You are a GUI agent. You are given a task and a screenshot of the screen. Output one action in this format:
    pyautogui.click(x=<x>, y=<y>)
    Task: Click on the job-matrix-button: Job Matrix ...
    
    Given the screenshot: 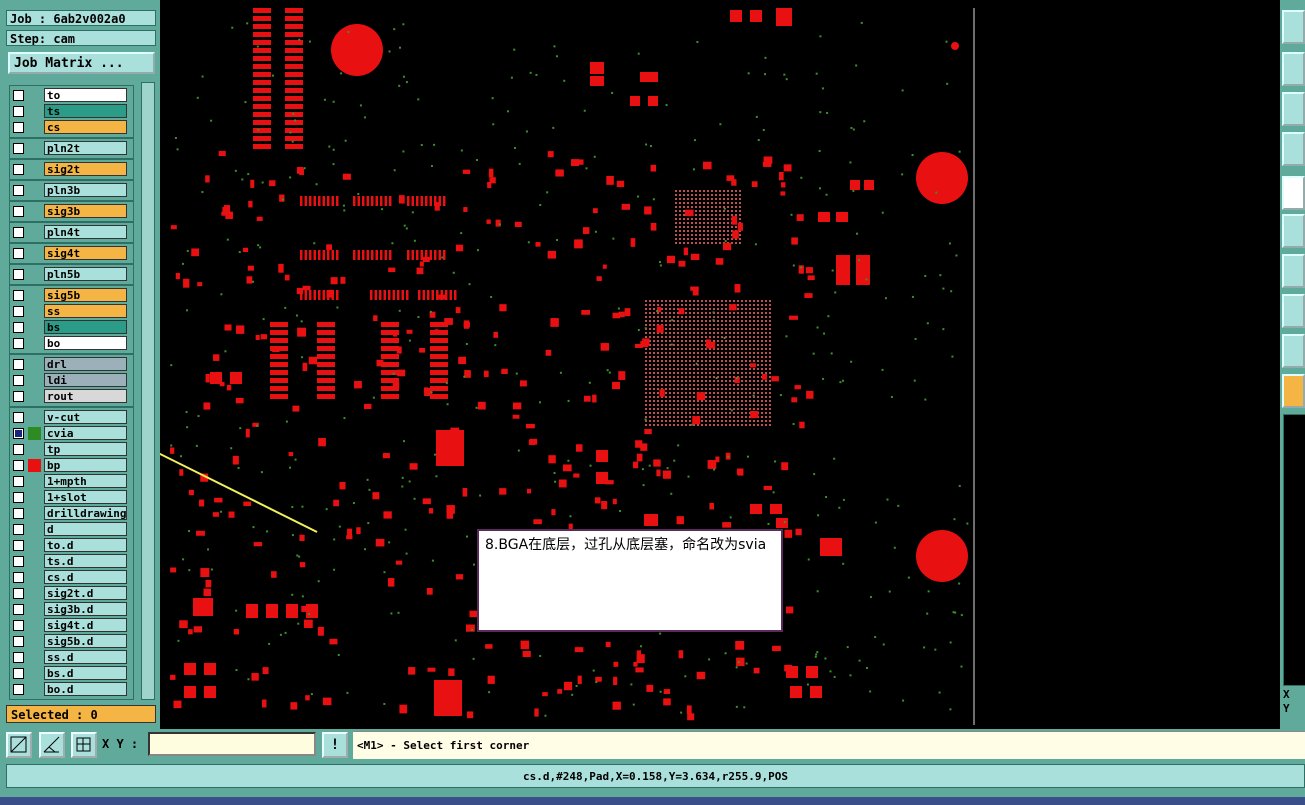 What is the action you would take?
    pyautogui.click(x=81, y=63)
    